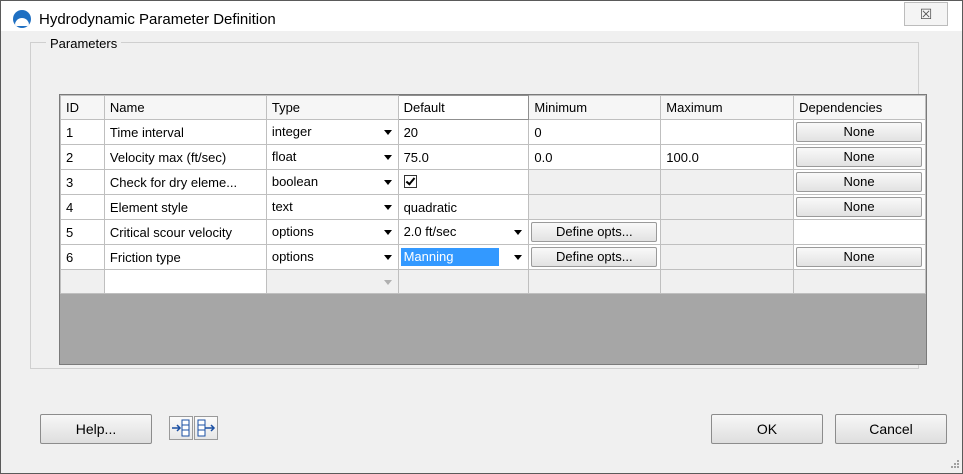 This screenshot has width=963, height=474. What do you see at coordinates (185, 157) in the screenshot?
I see `name-cell: Velocity max (ft/sec)` at bounding box center [185, 157].